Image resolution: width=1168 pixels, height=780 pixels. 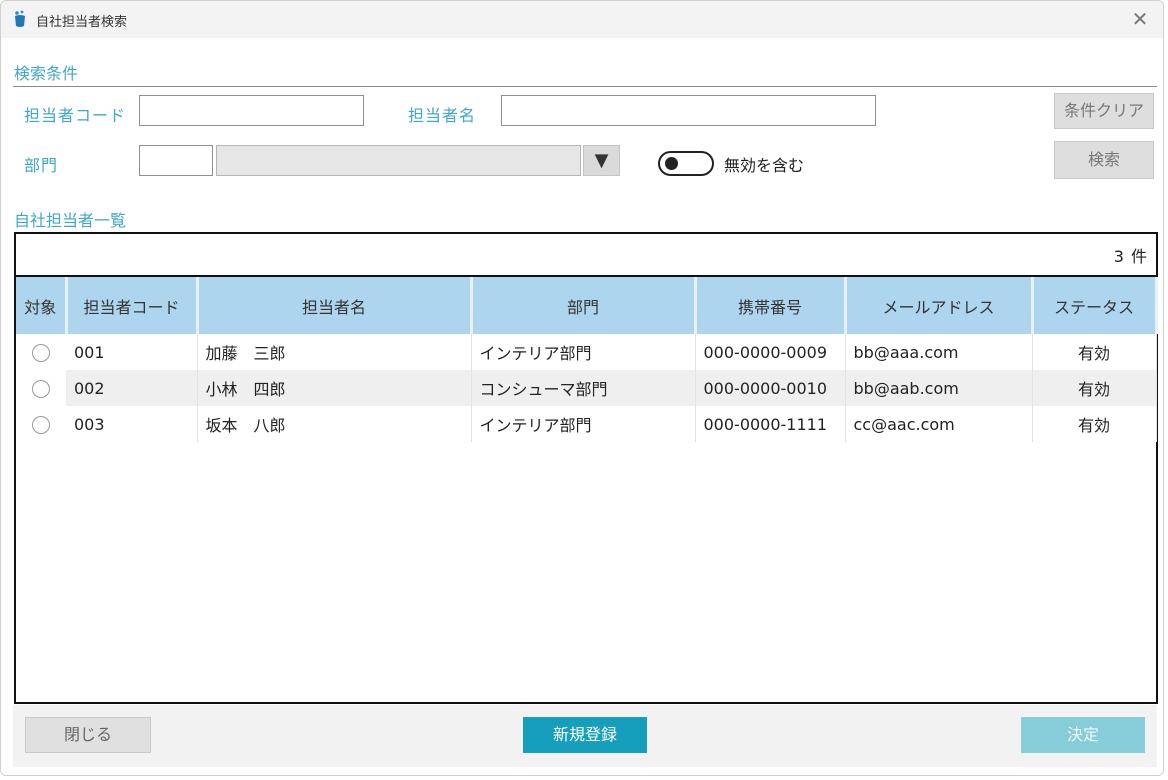 What do you see at coordinates (132, 424) in the screenshot?
I see `code-cell: 003` at bounding box center [132, 424].